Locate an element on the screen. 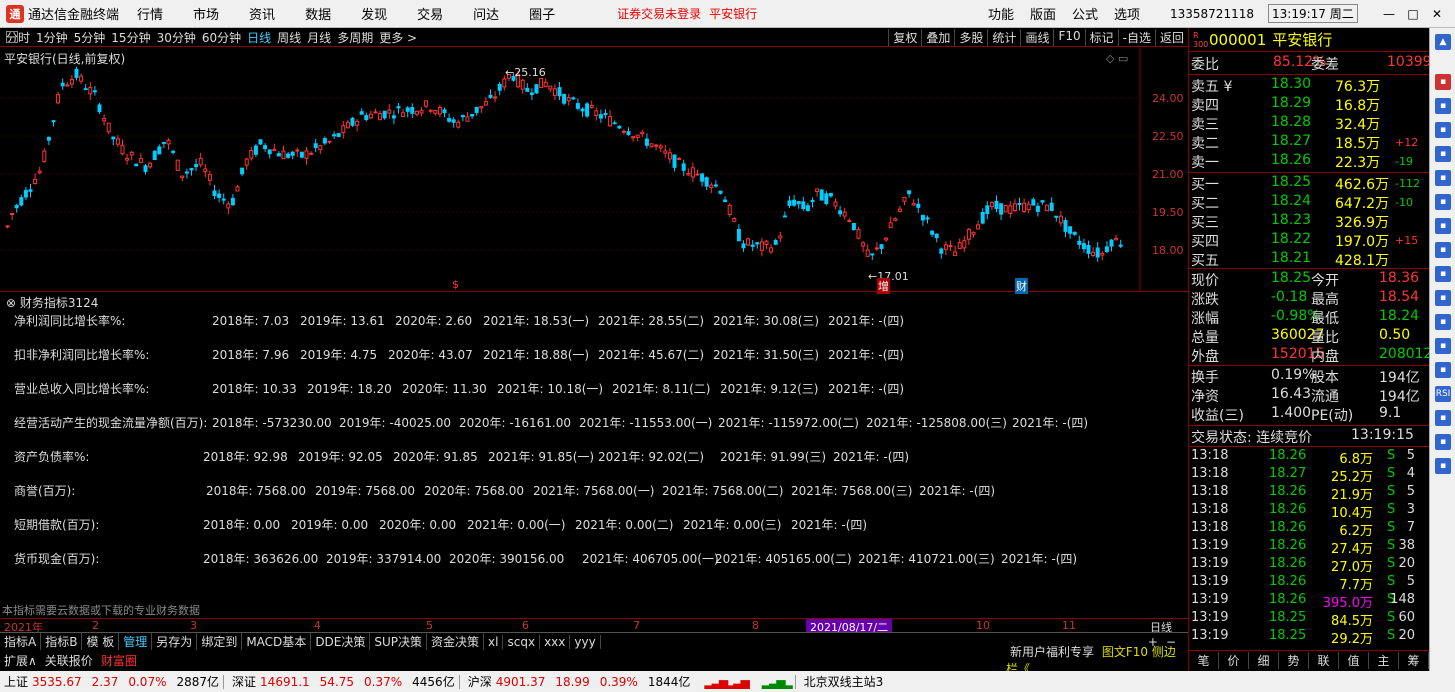 This screenshot has height=692, width=1455. tab-sup: SUP决策 is located at coordinates (399, 641).